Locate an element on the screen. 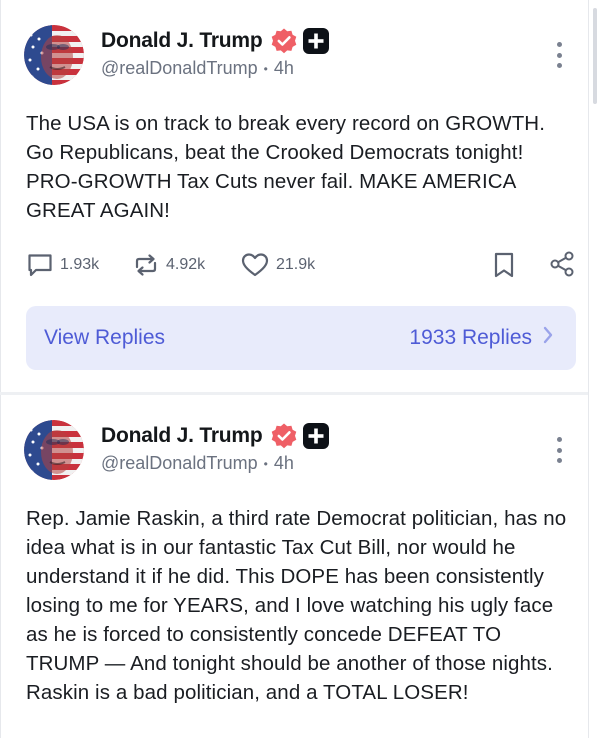  bookmark-icon is located at coordinates (504, 267).